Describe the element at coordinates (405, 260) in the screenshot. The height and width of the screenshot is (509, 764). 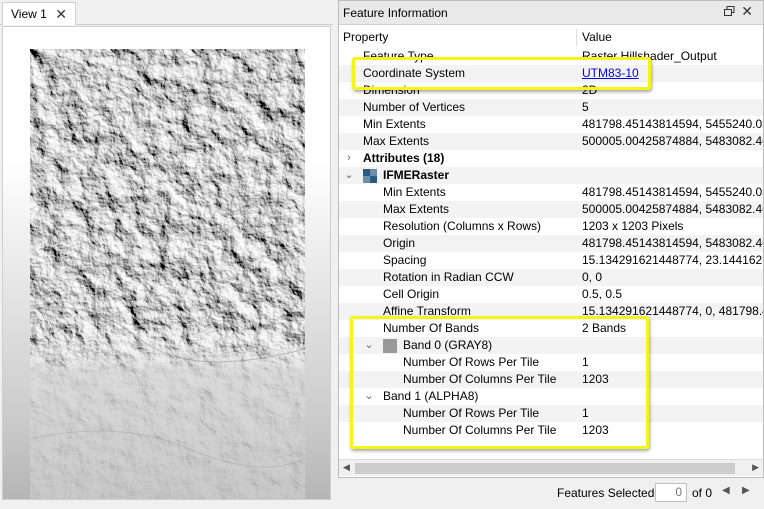
I see `property-name: Spacing` at that location.